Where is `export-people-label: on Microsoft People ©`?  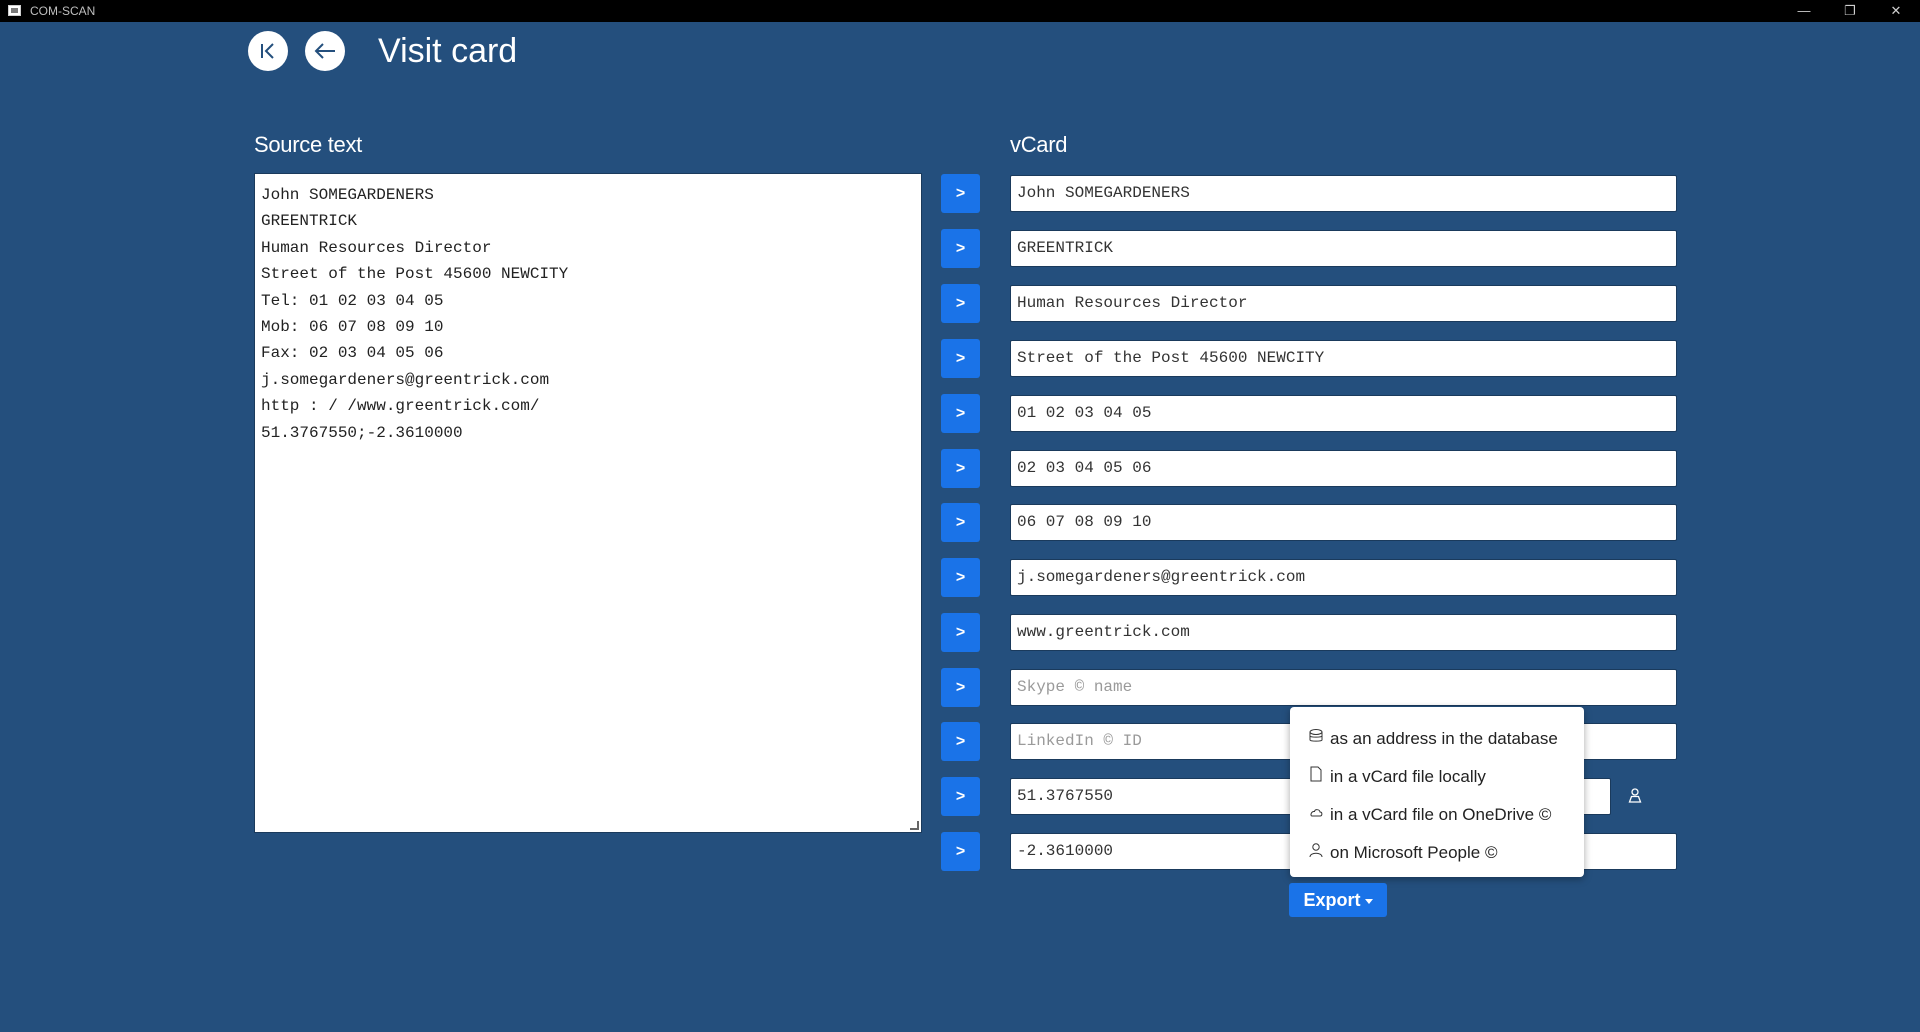 export-people-label: on Microsoft People © is located at coordinates (1414, 852).